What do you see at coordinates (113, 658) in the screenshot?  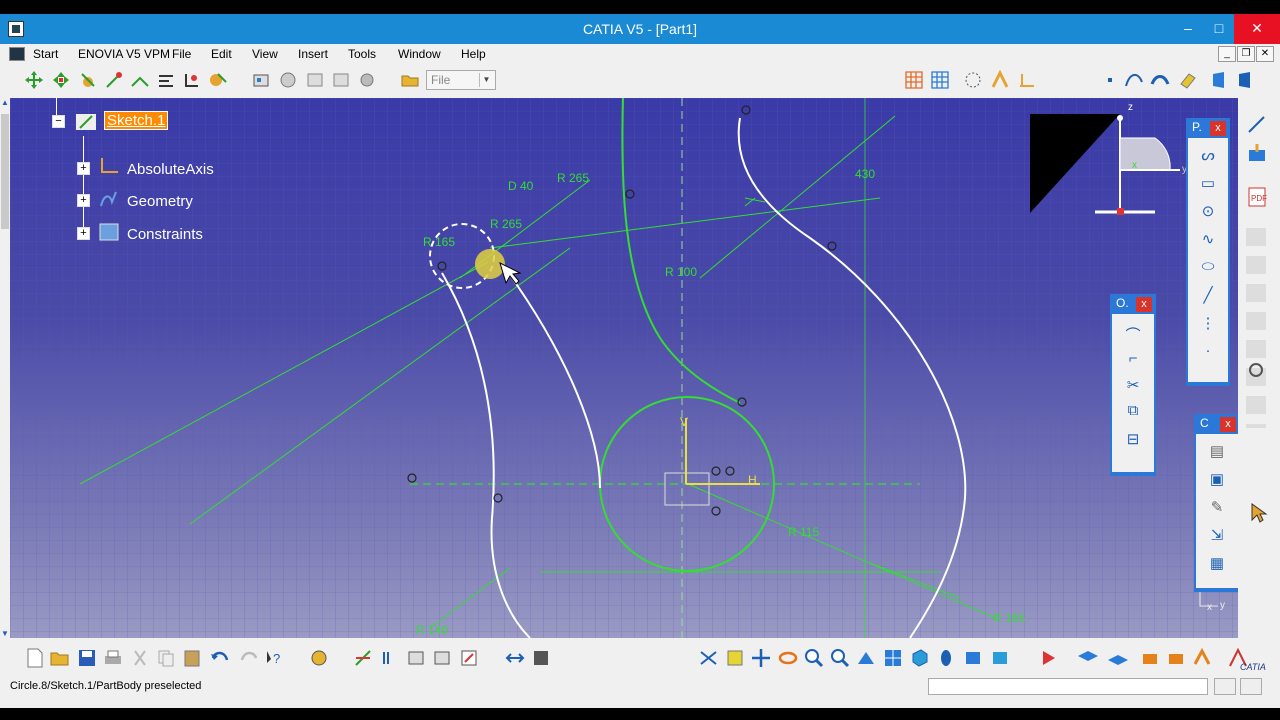 I see `print-icon` at bounding box center [113, 658].